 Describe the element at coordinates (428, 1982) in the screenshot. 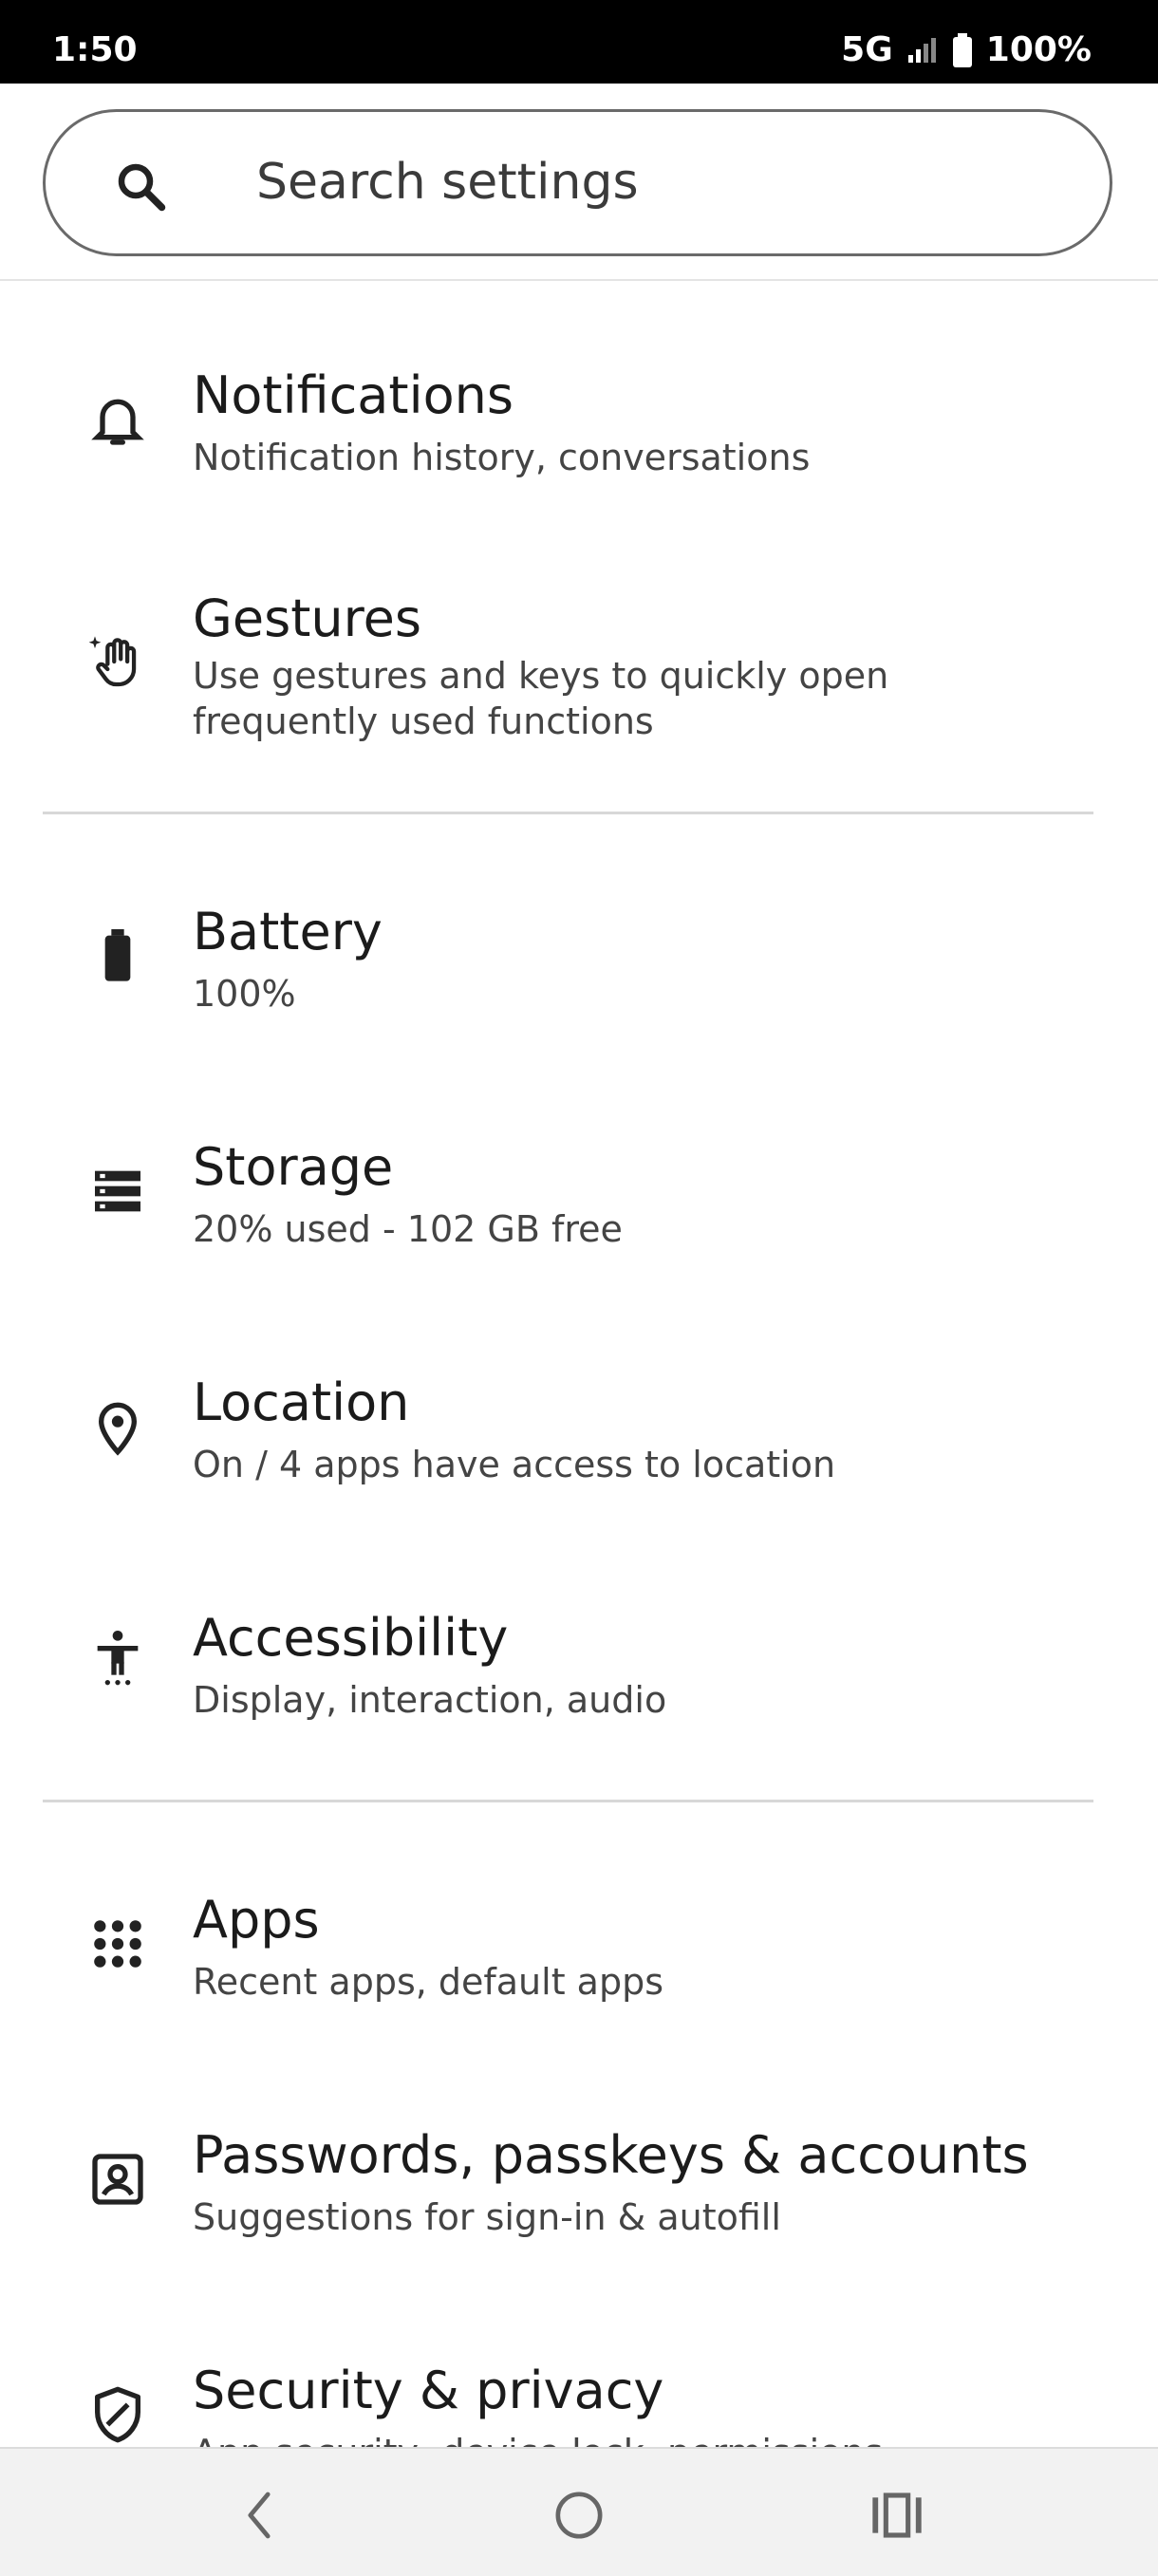

I see `item-subtitle: Recent apps, default apps` at that location.